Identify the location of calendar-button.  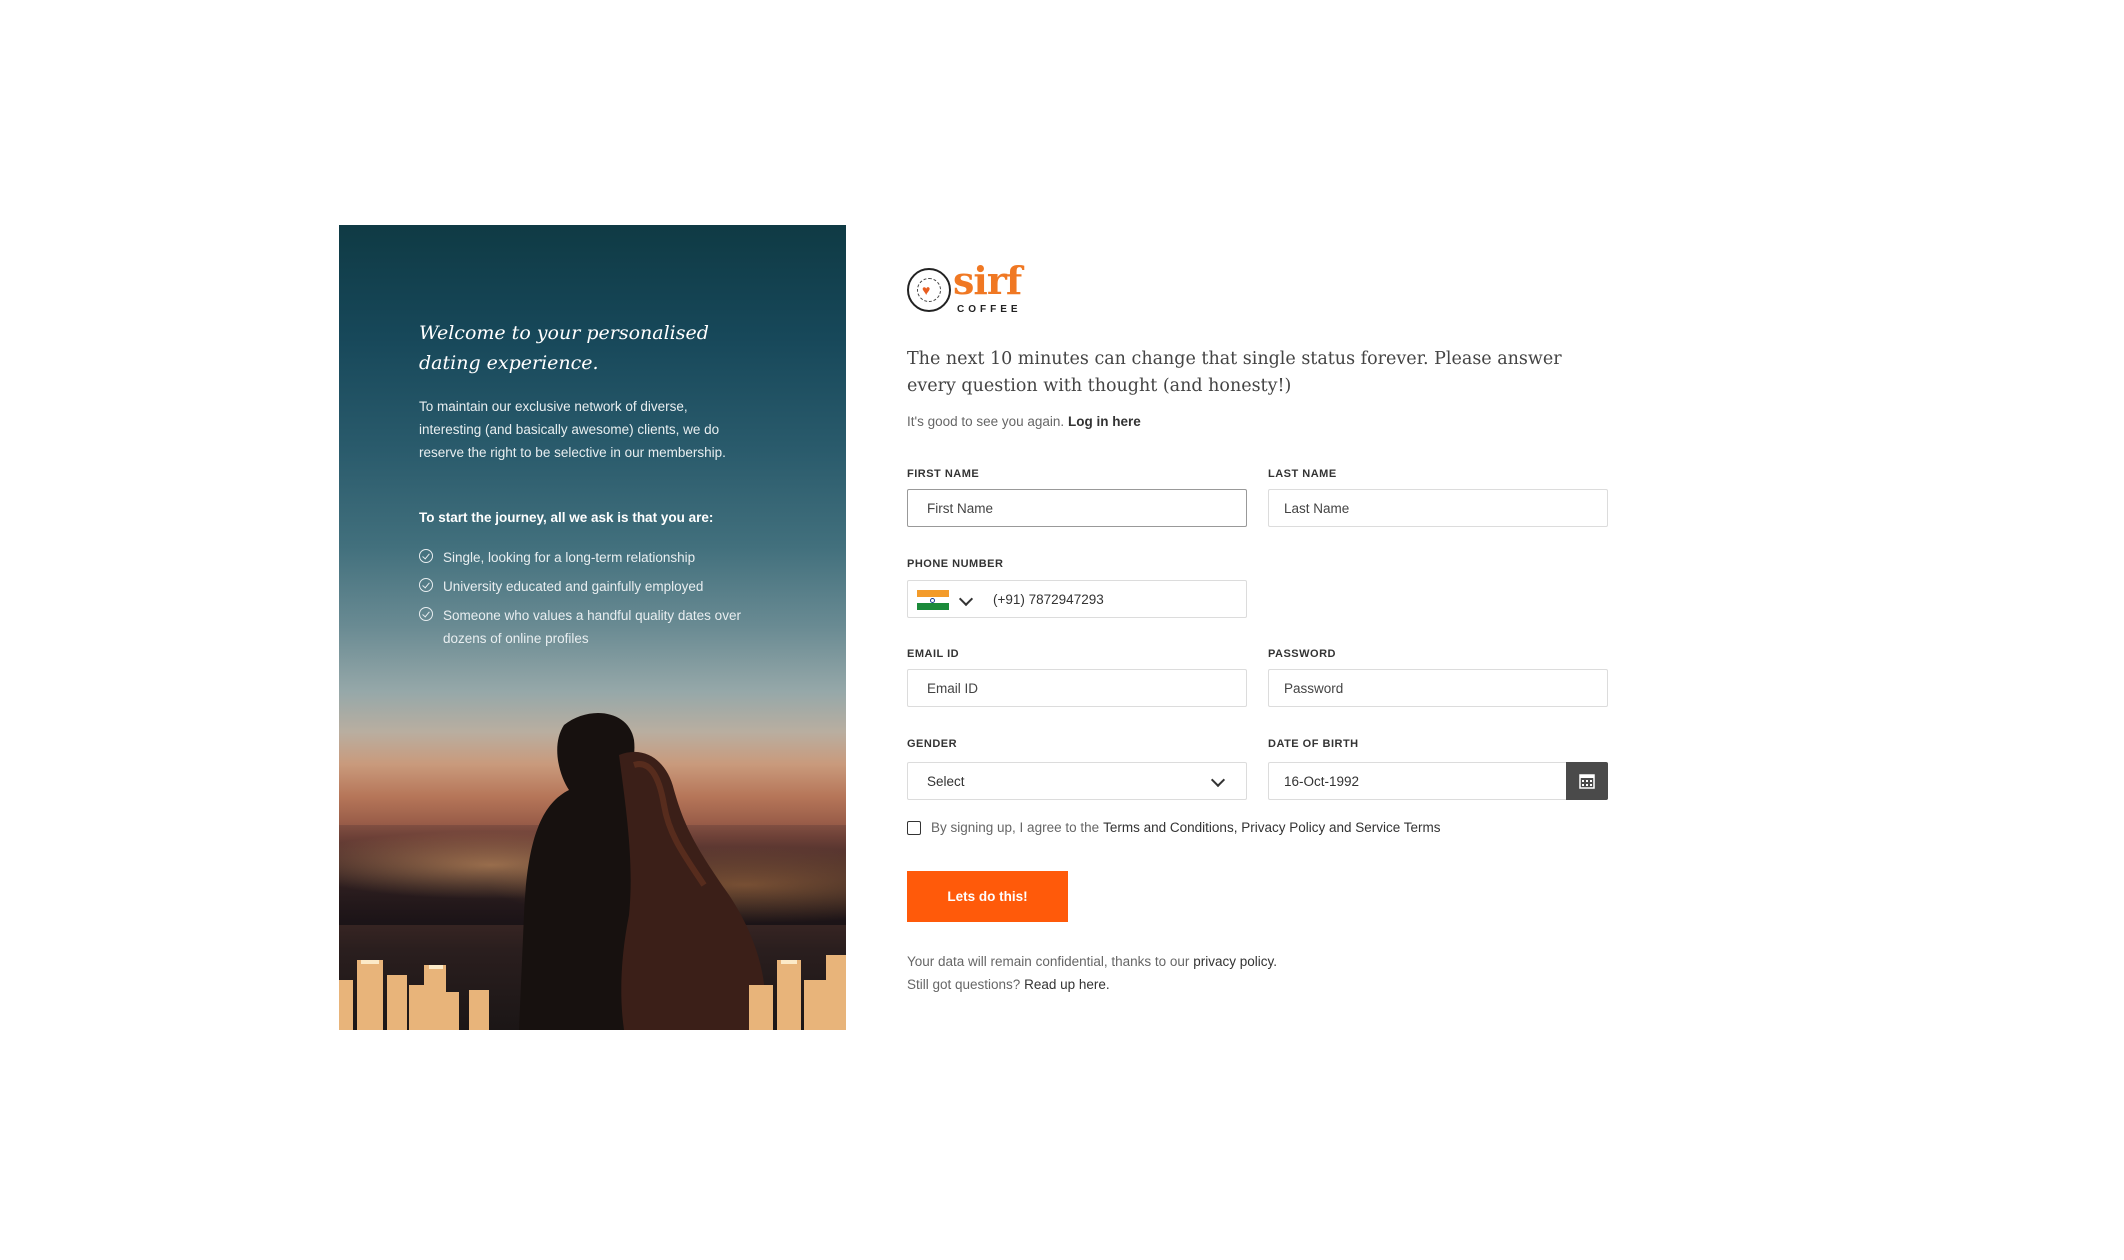
(1587, 781).